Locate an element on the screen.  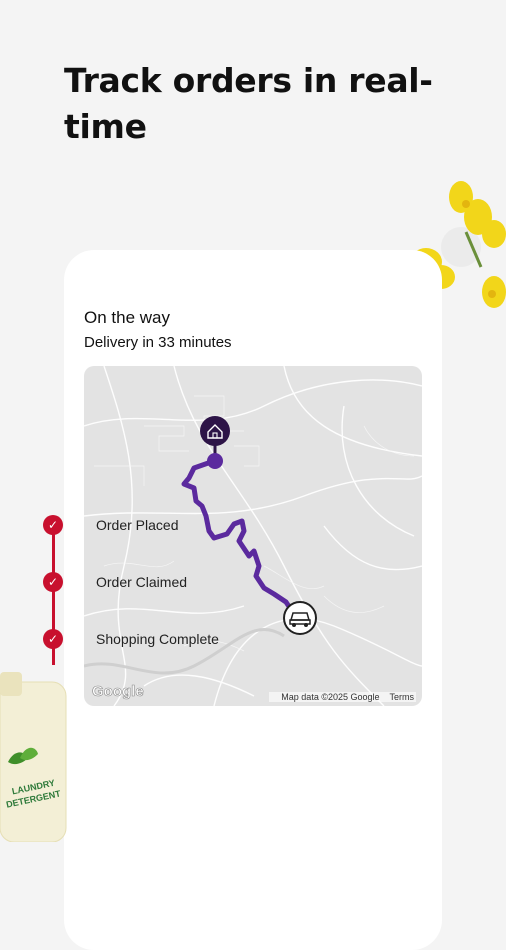
page-headline: Track orders in real-time is located at coordinates (248, 103).